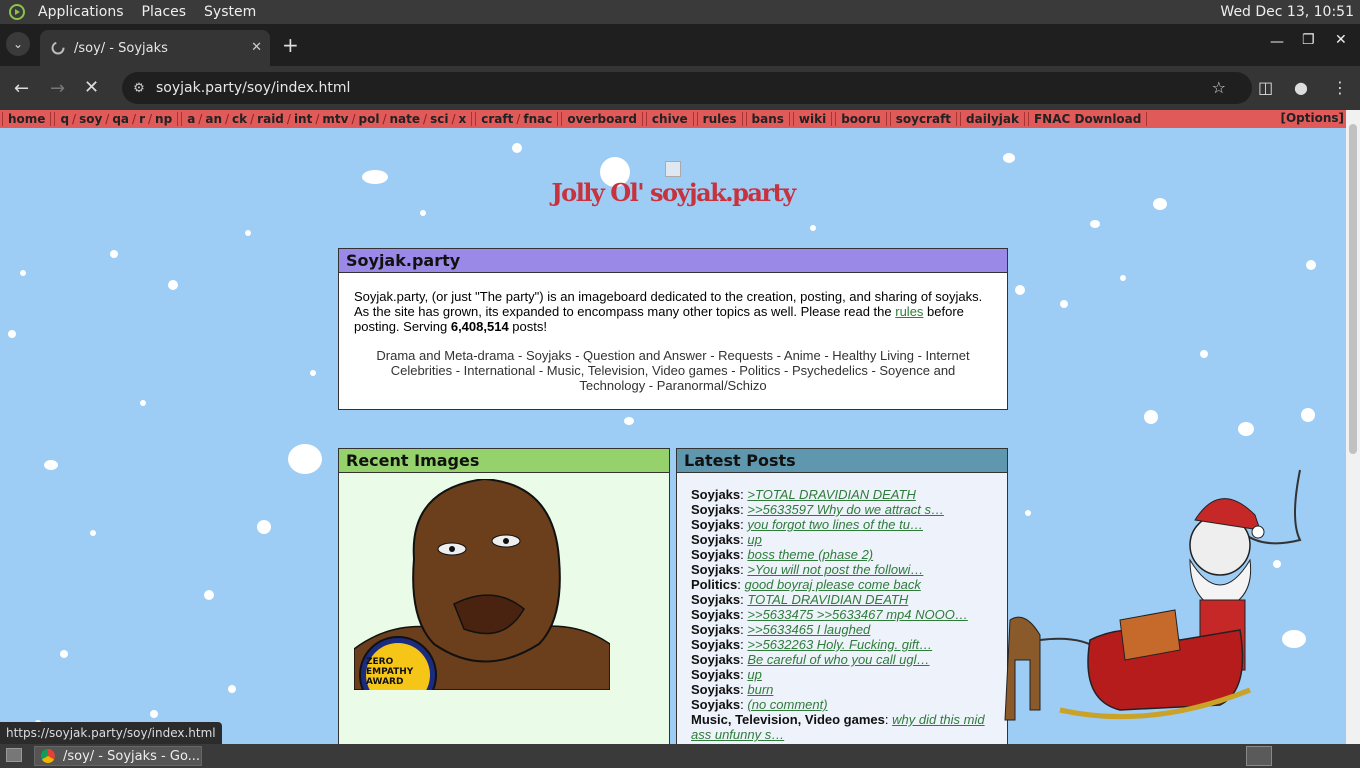  What do you see at coordinates (48, 756) in the screenshot?
I see `chrome-icon` at bounding box center [48, 756].